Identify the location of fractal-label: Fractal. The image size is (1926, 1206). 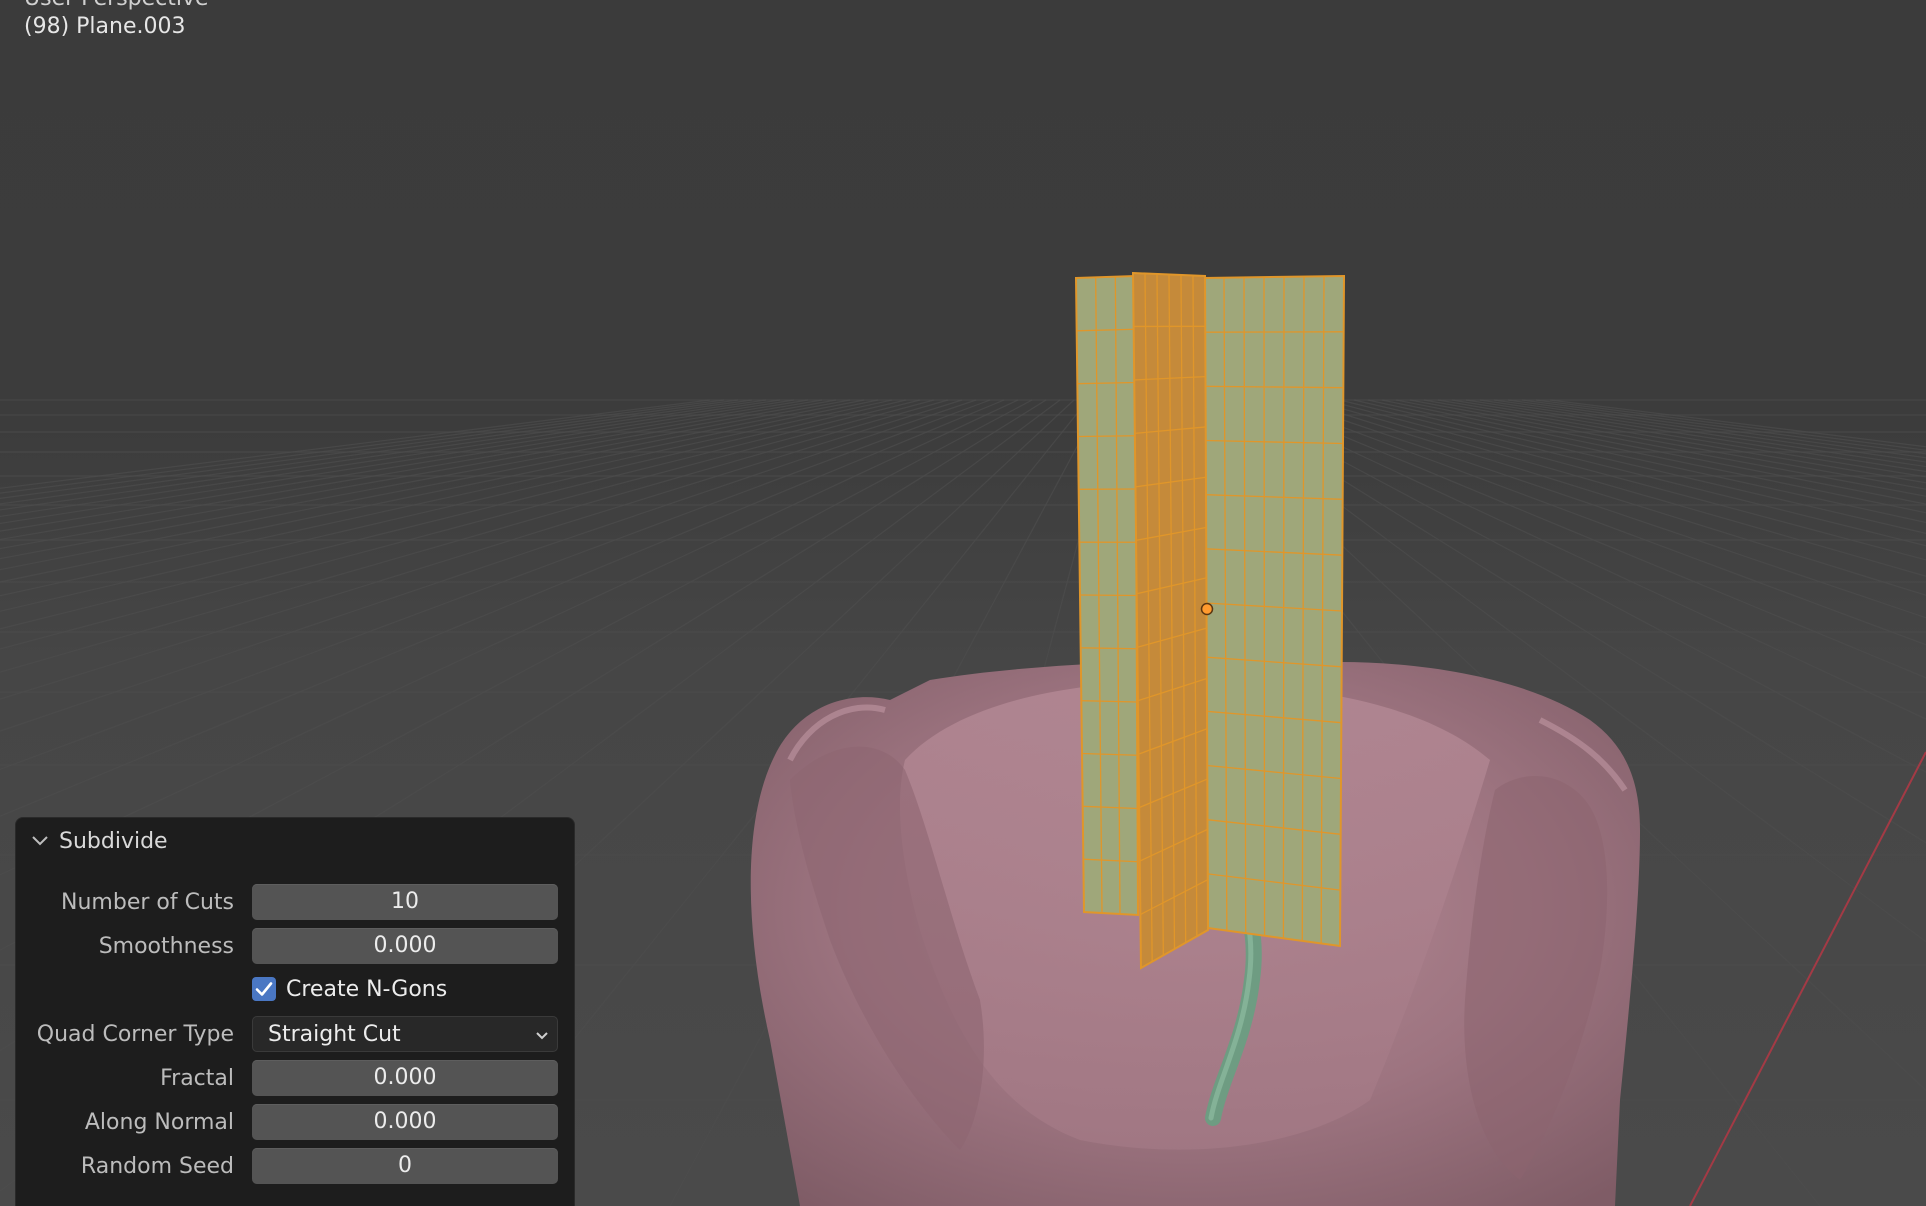
(197, 1078).